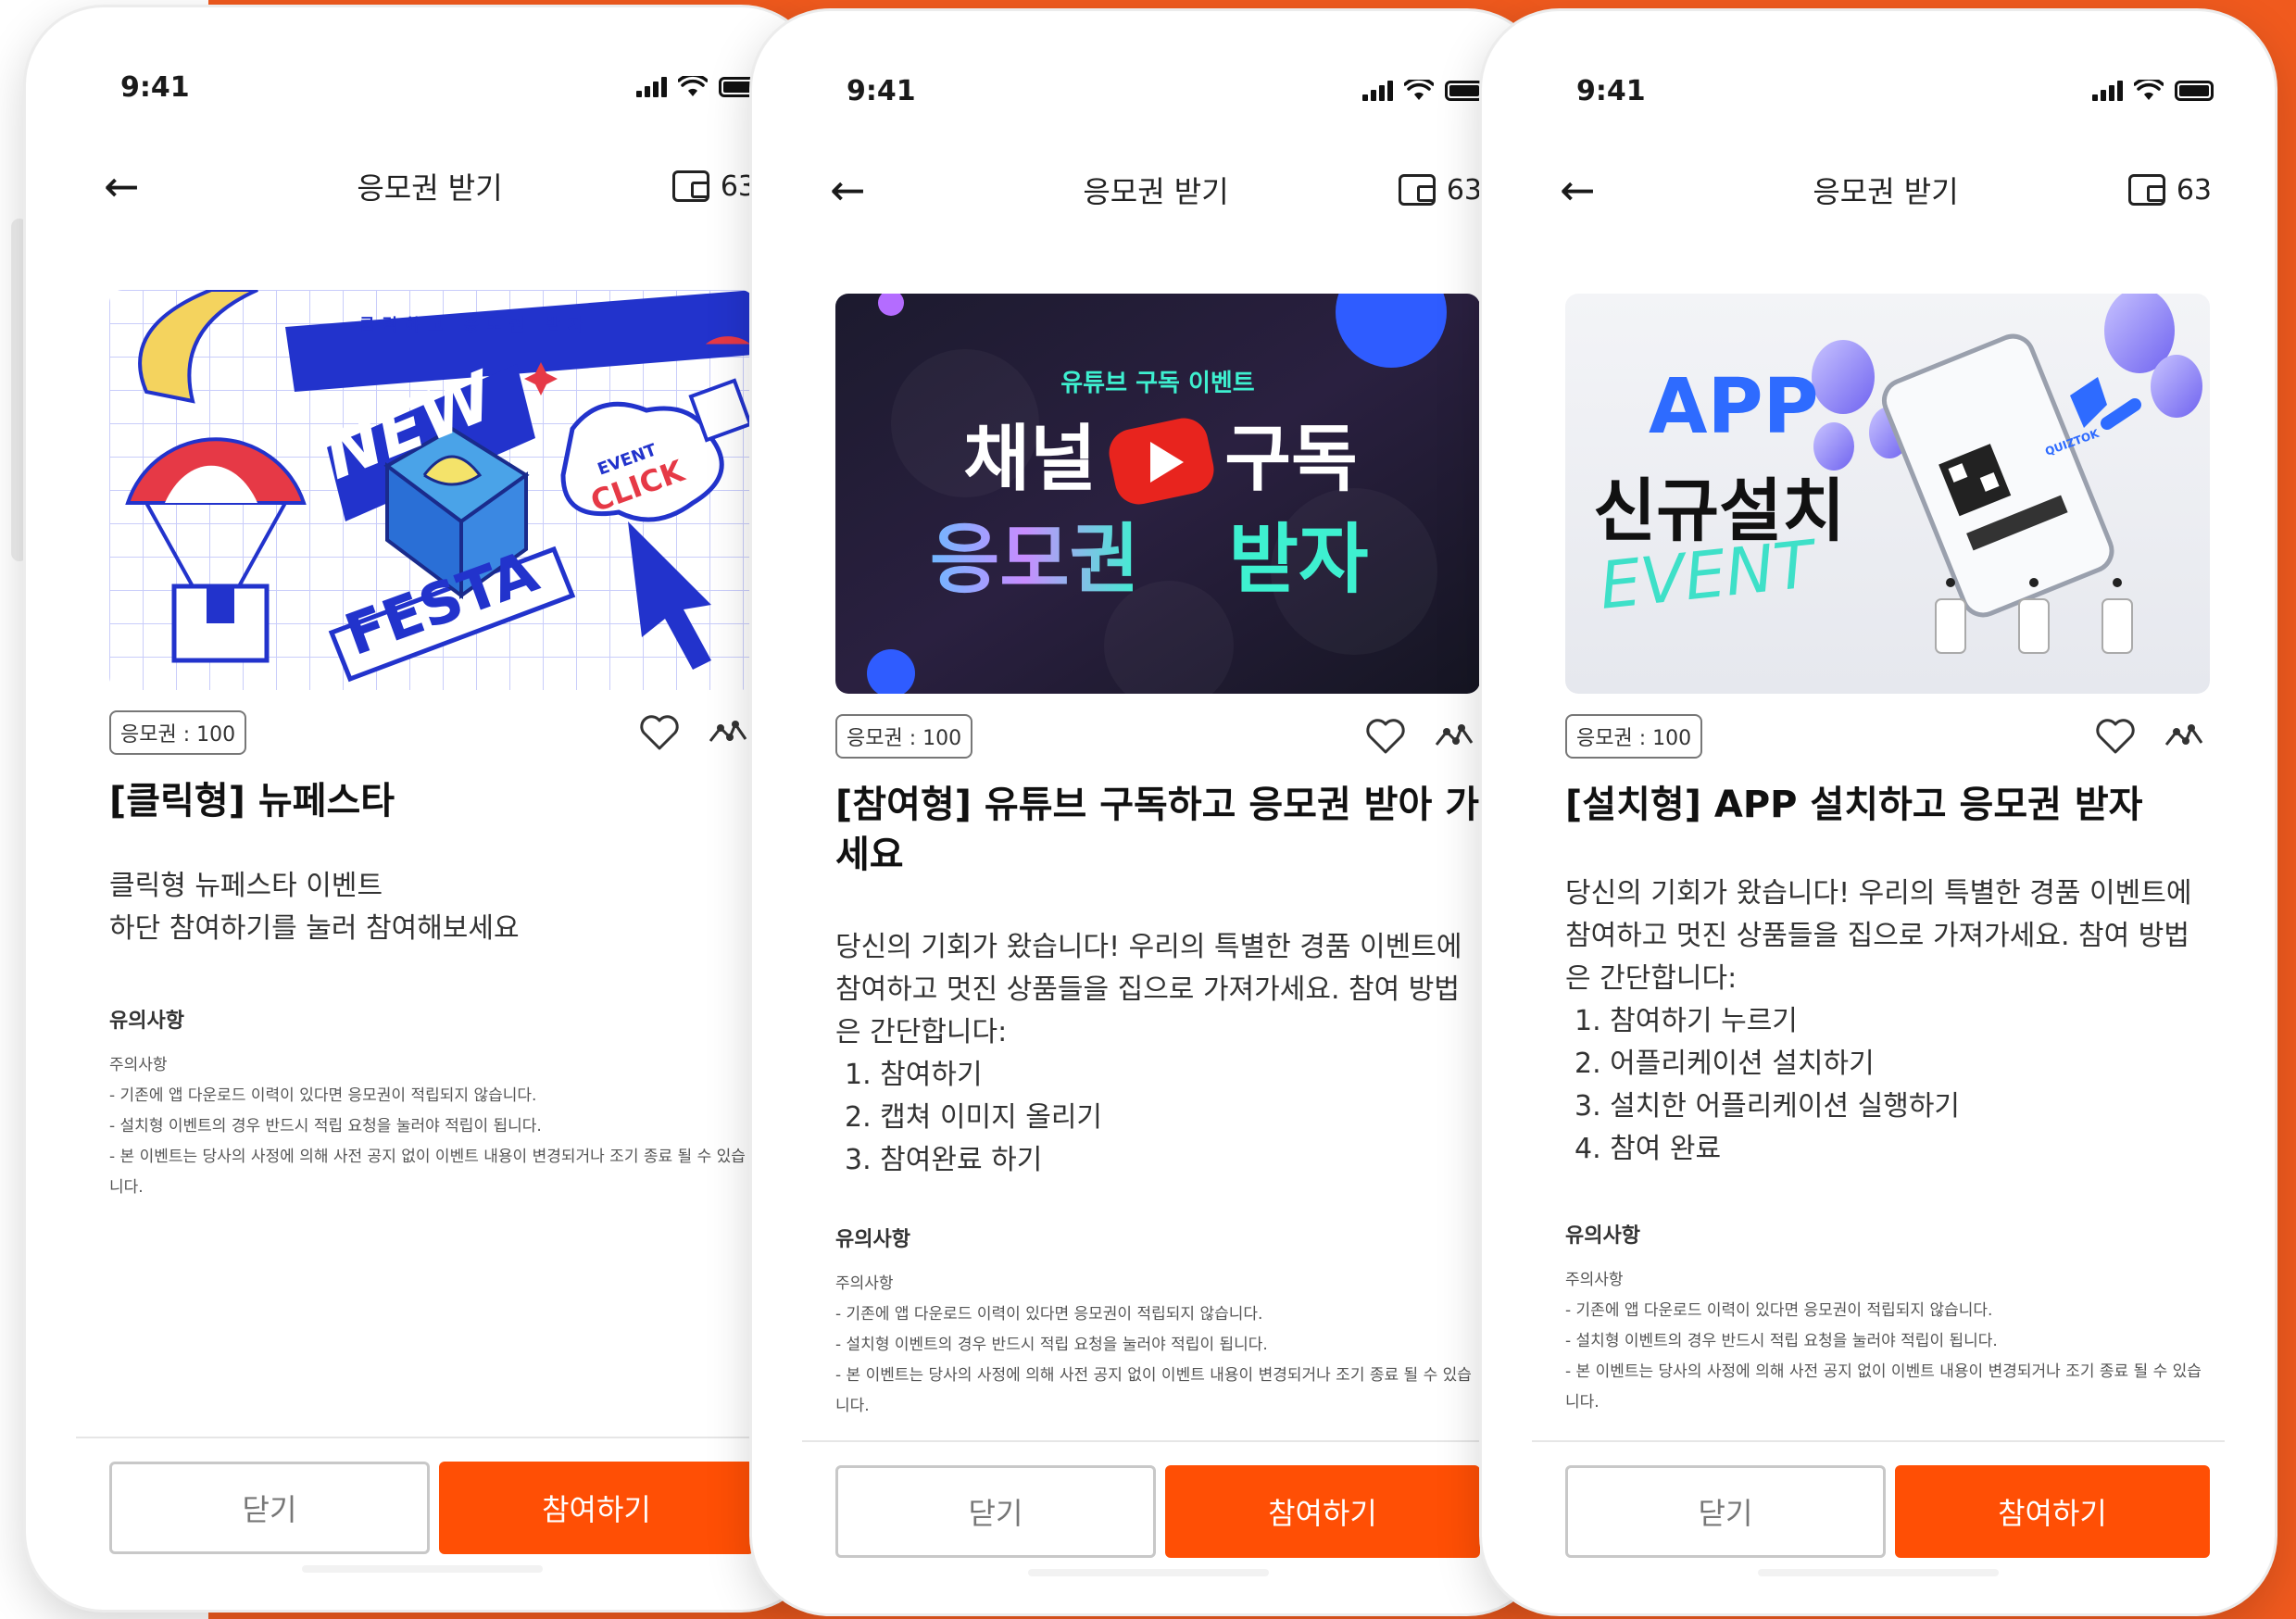 This screenshot has height=1619, width=2296. Describe the element at coordinates (1291, 459) in the screenshot. I see `banner-line1-right: 구독` at that location.